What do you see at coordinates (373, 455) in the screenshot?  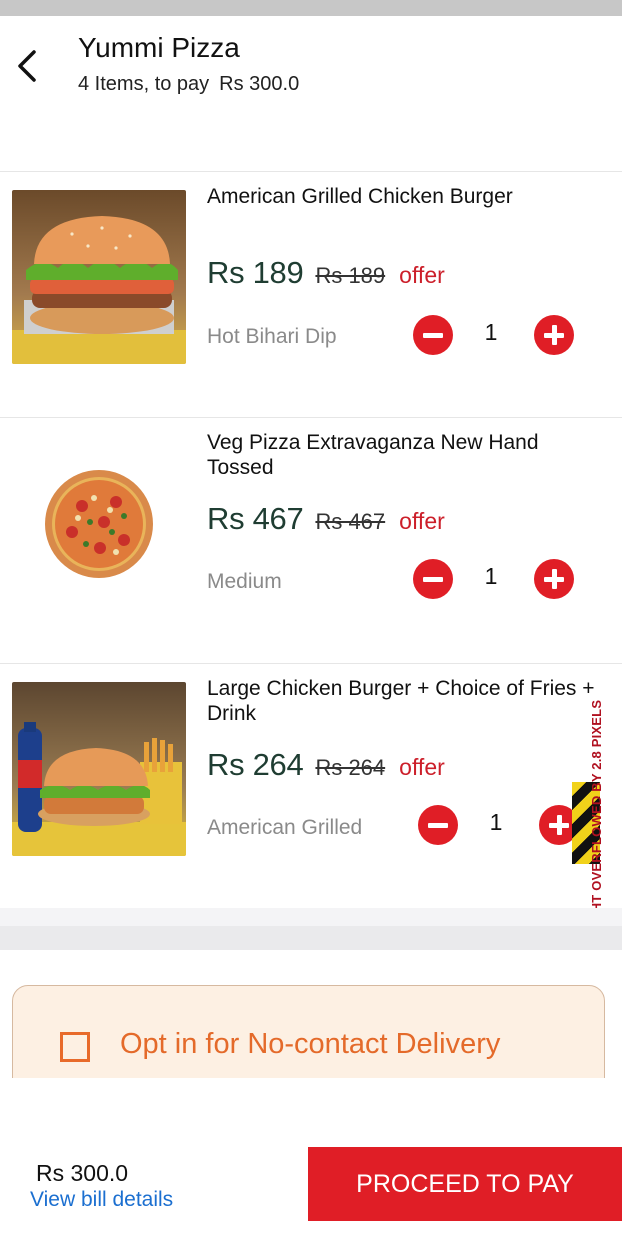 I see `item-name: Veg Pizza Extravaganza New Hand Tossed` at bounding box center [373, 455].